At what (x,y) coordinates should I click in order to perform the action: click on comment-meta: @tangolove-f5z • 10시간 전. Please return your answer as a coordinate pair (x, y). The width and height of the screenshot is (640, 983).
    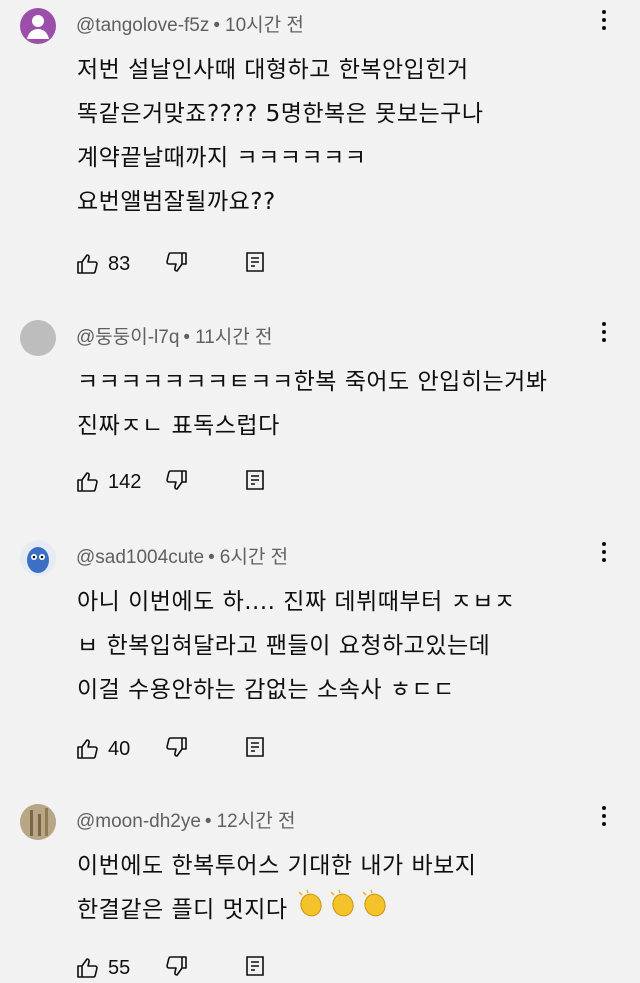
    Looking at the image, I should click on (190, 25).